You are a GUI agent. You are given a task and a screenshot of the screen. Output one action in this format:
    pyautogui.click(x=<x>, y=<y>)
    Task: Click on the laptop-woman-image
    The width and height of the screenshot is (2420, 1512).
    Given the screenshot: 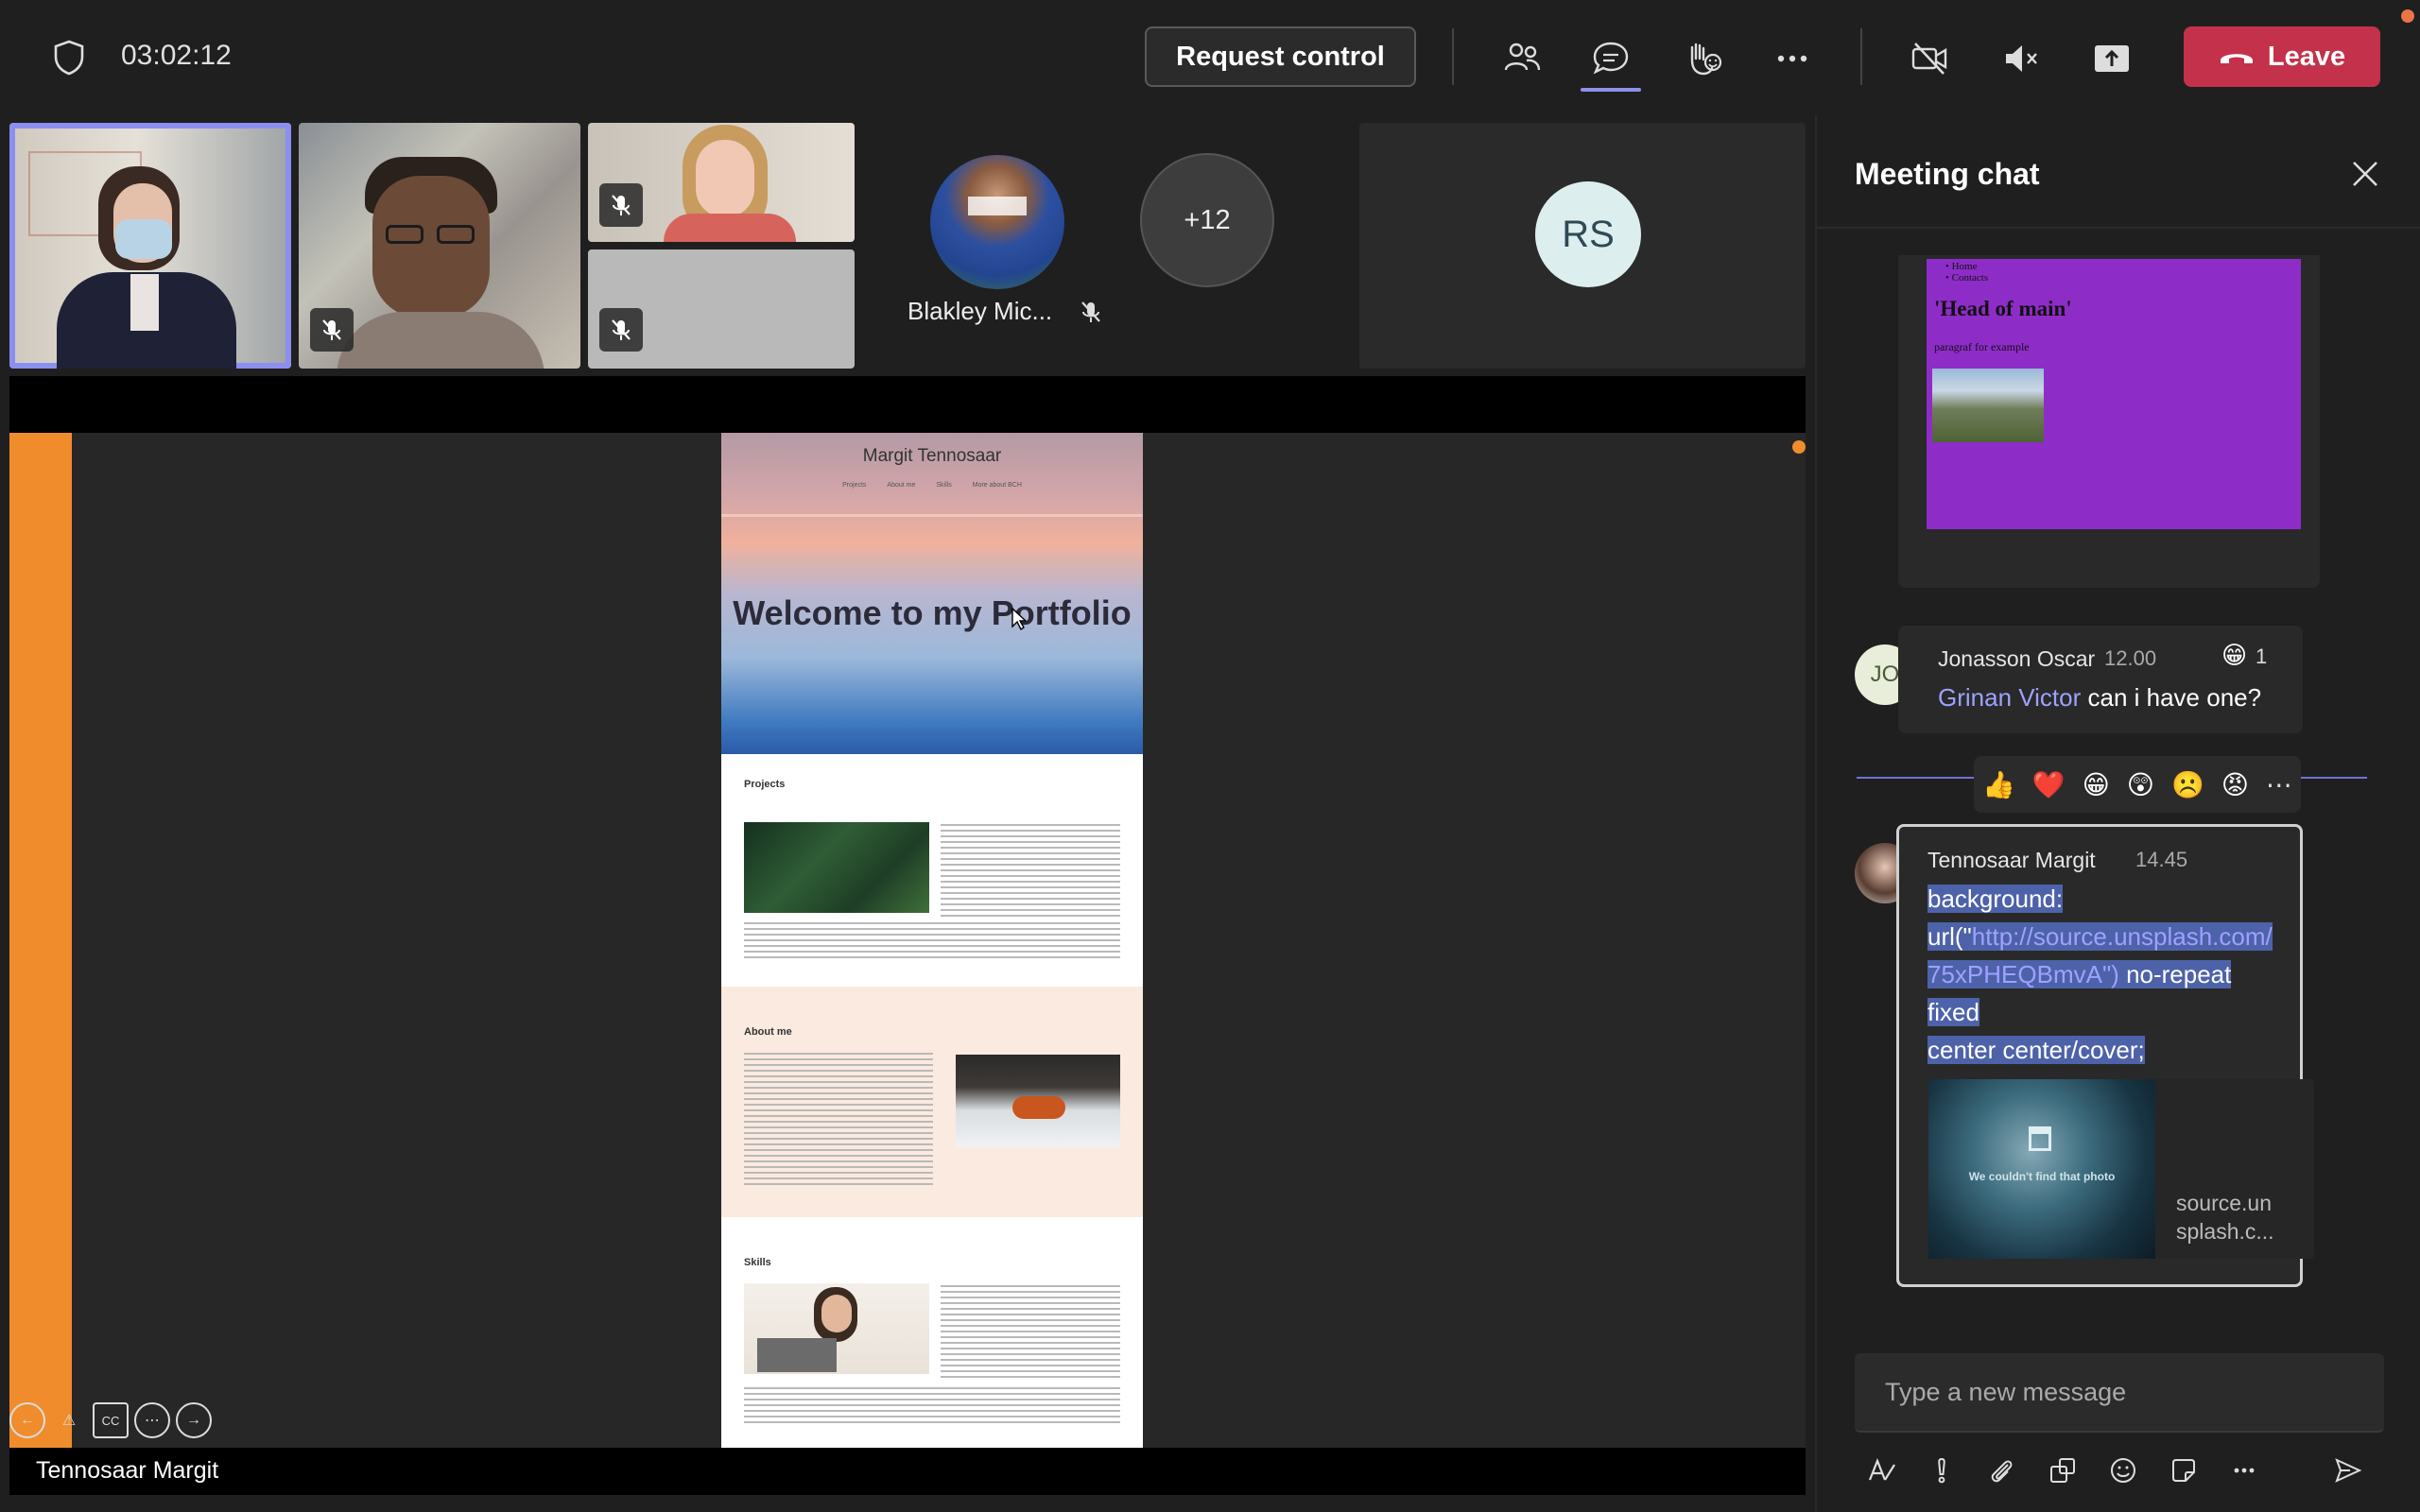 What is the action you would take?
    pyautogui.click(x=836, y=1328)
    